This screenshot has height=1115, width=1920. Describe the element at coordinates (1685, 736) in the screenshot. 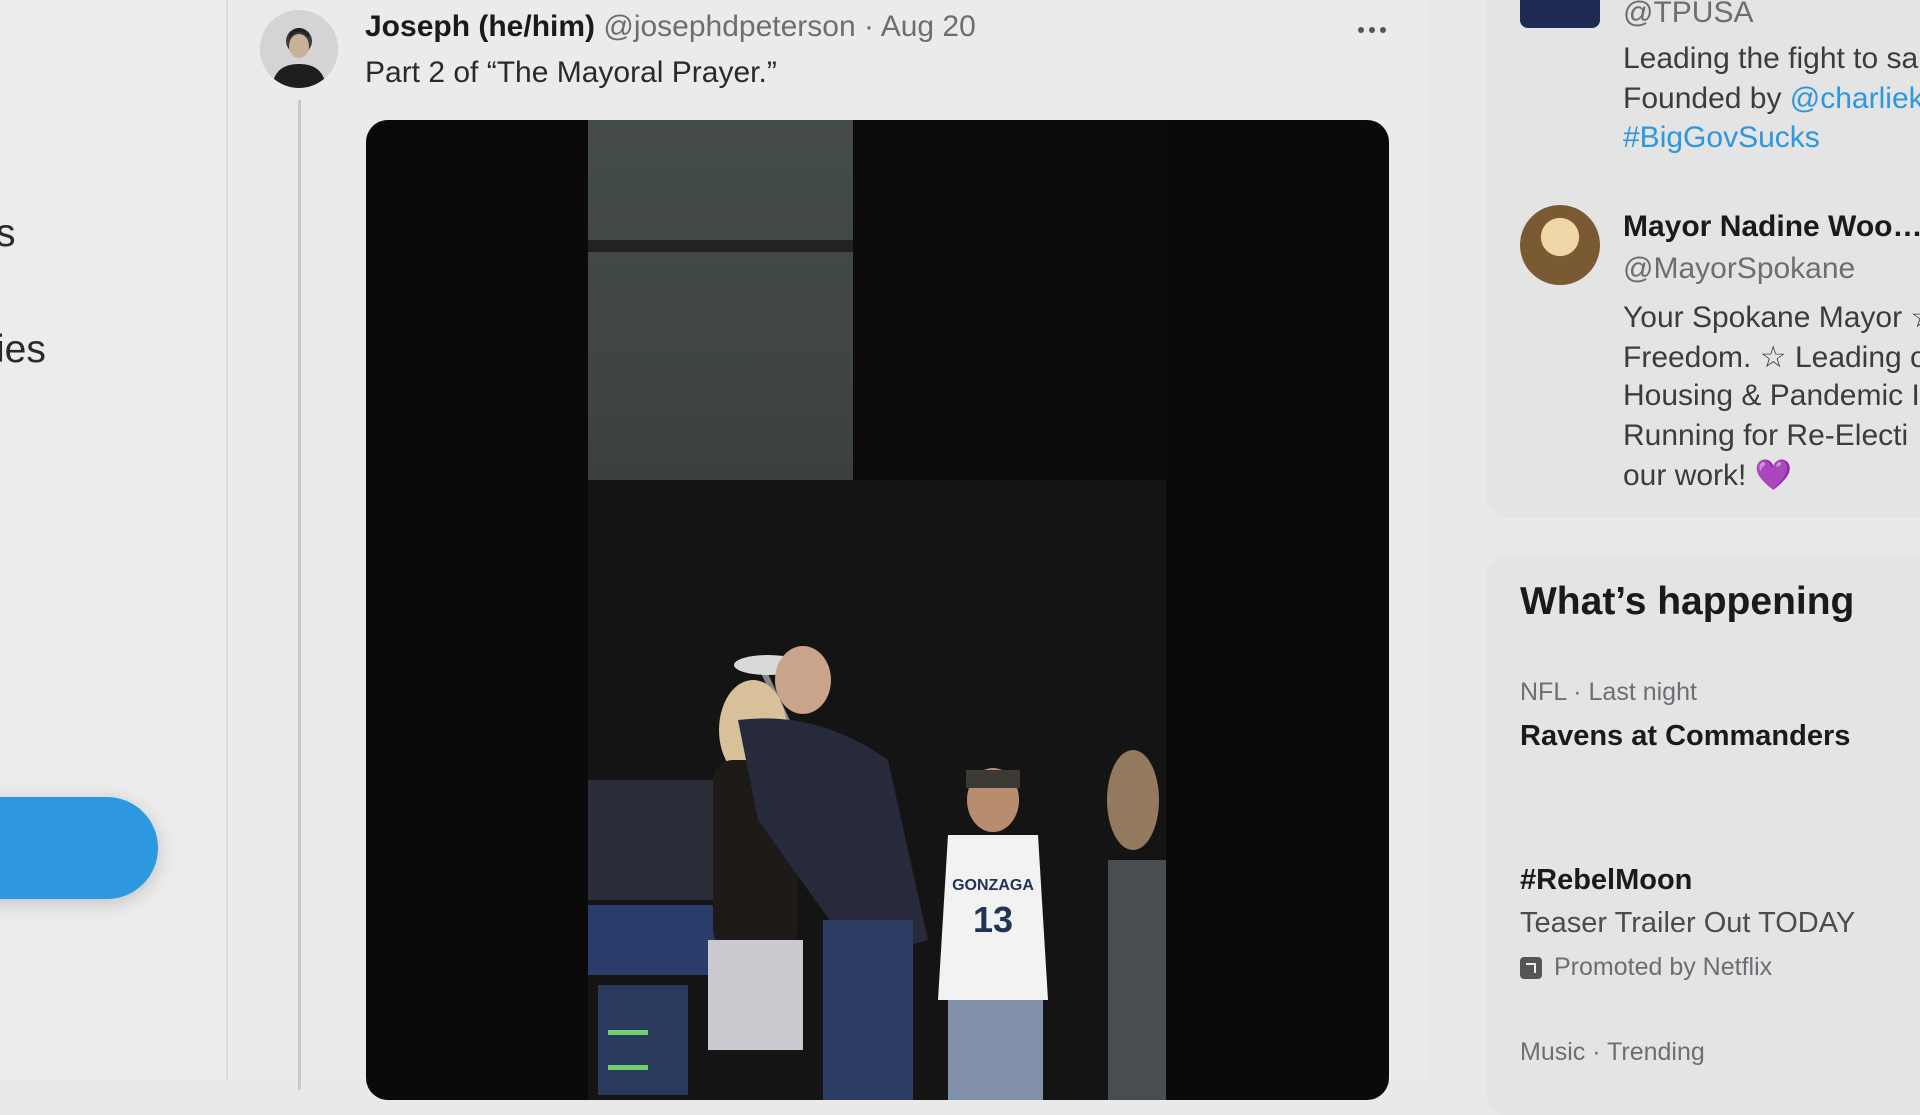

I see `trend-1-title: Ravens at Commanders` at that location.